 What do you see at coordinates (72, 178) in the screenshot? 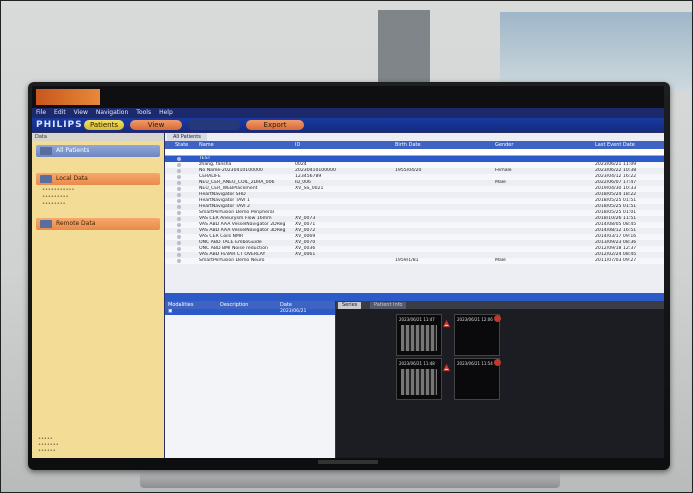
I see `sidebar-item-label: Local Data` at bounding box center [72, 178].